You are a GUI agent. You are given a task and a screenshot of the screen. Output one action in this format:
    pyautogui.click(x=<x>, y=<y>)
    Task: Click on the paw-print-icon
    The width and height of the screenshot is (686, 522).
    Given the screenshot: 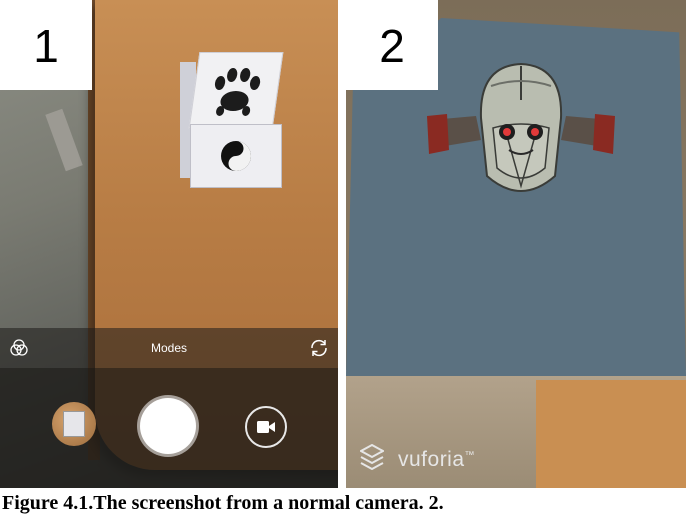 What is the action you would take?
    pyautogui.click(x=237, y=92)
    